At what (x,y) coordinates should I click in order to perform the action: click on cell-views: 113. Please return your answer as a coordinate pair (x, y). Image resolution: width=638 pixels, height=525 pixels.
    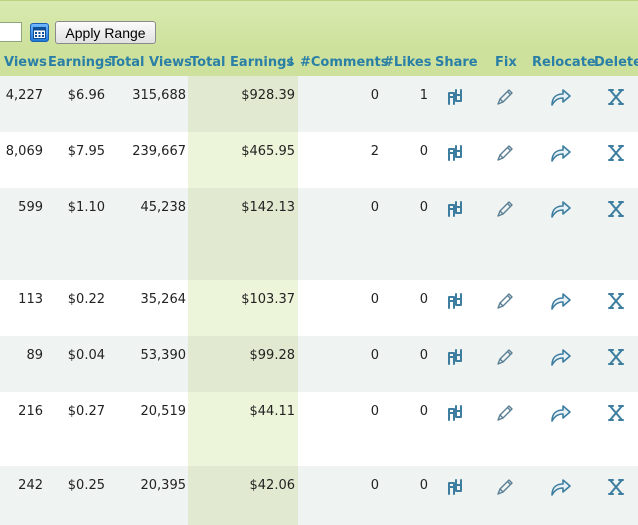
    Looking at the image, I should click on (30, 299).